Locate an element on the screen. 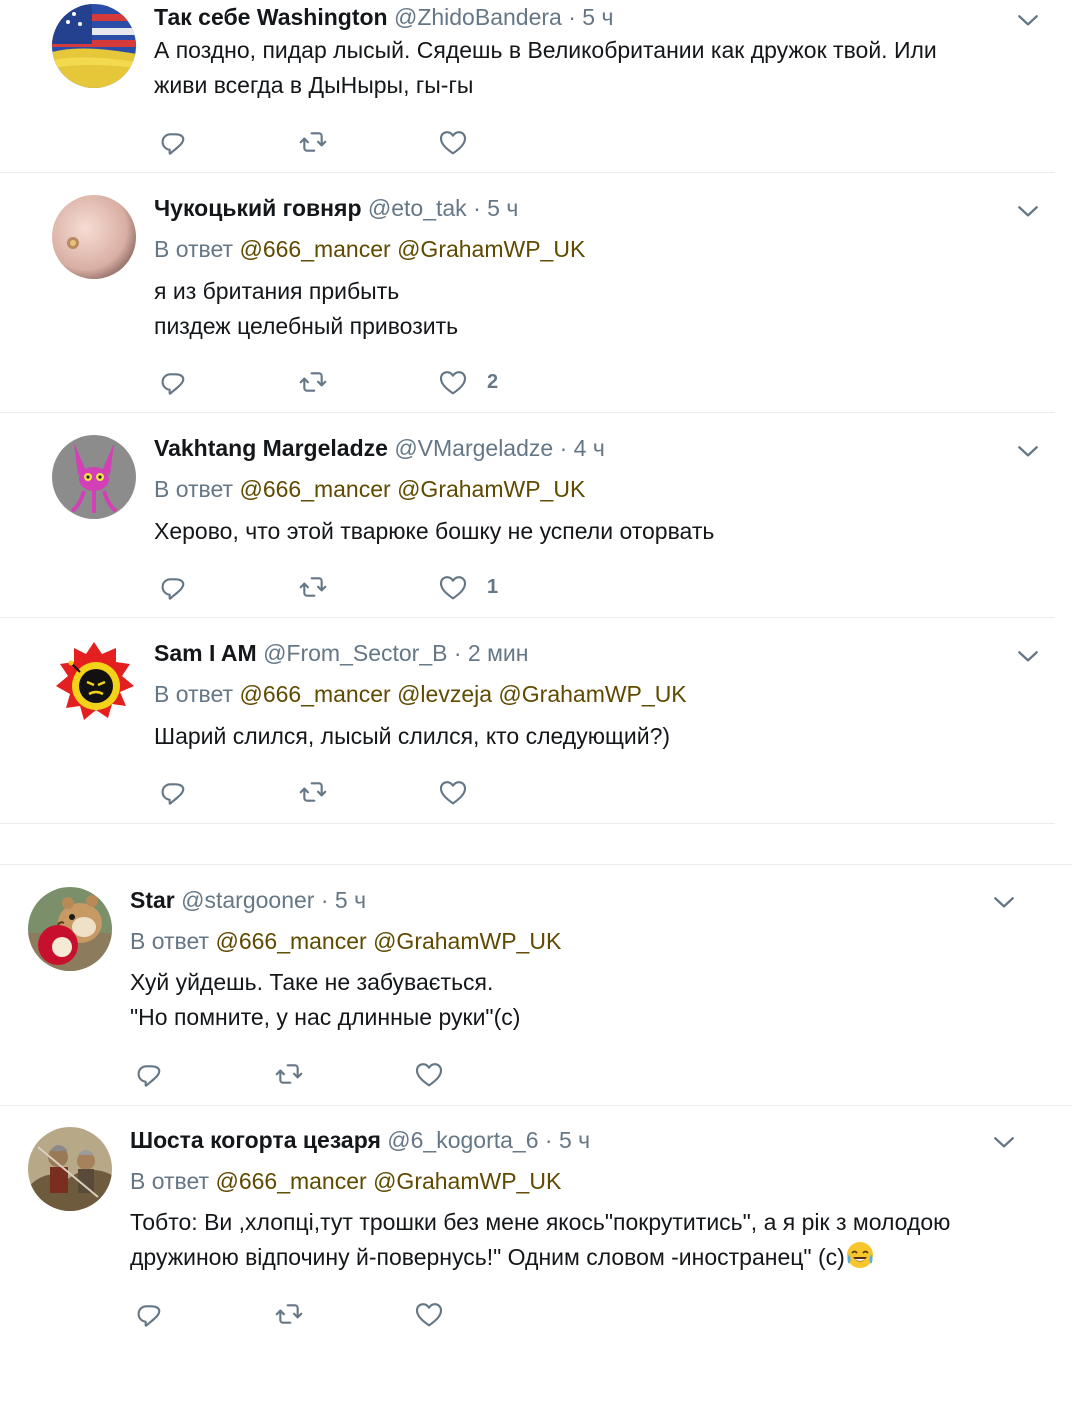 This screenshot has height=1422, width=1091. mention-link: @levzeja is located at coordinates (444, 694).